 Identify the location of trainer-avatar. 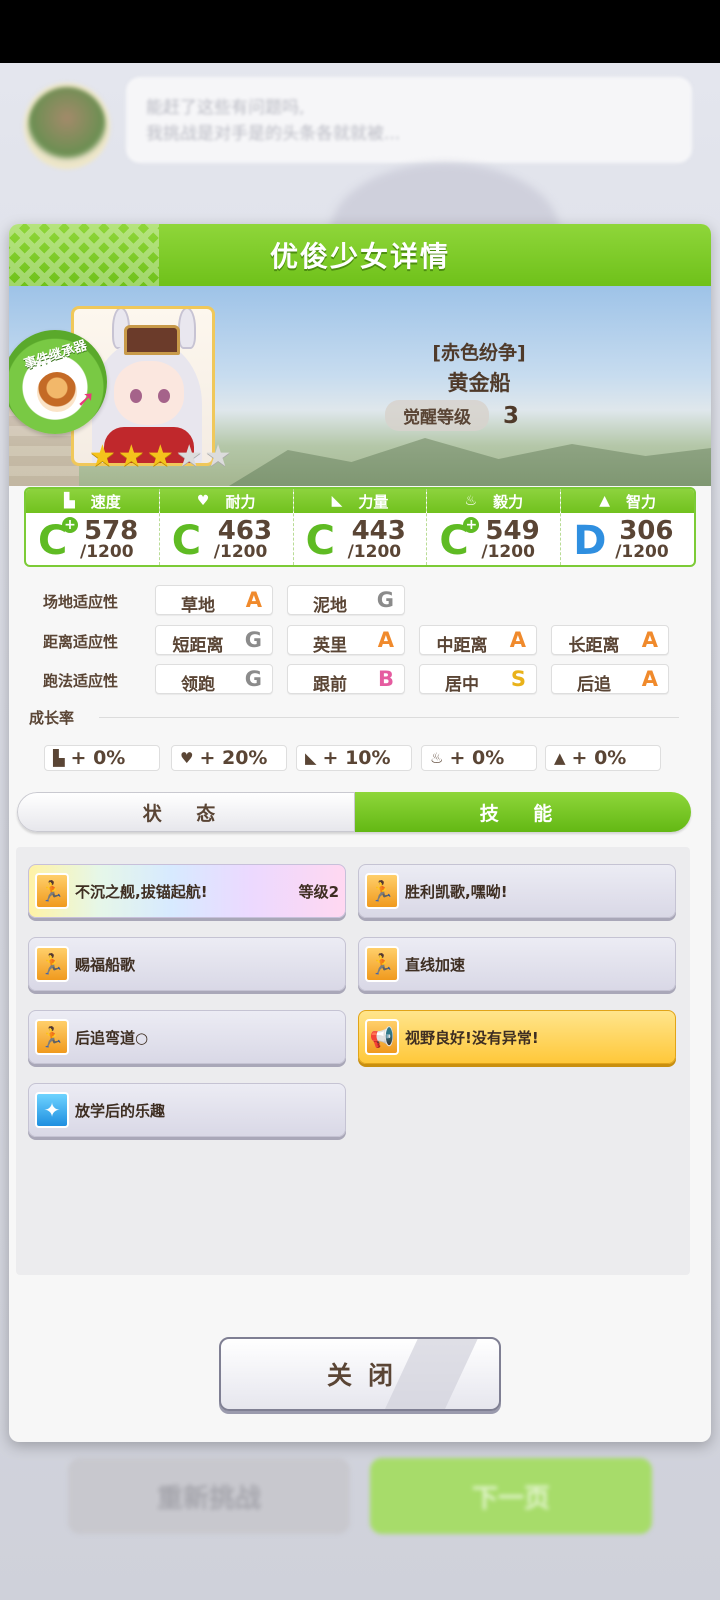
(67, 126).